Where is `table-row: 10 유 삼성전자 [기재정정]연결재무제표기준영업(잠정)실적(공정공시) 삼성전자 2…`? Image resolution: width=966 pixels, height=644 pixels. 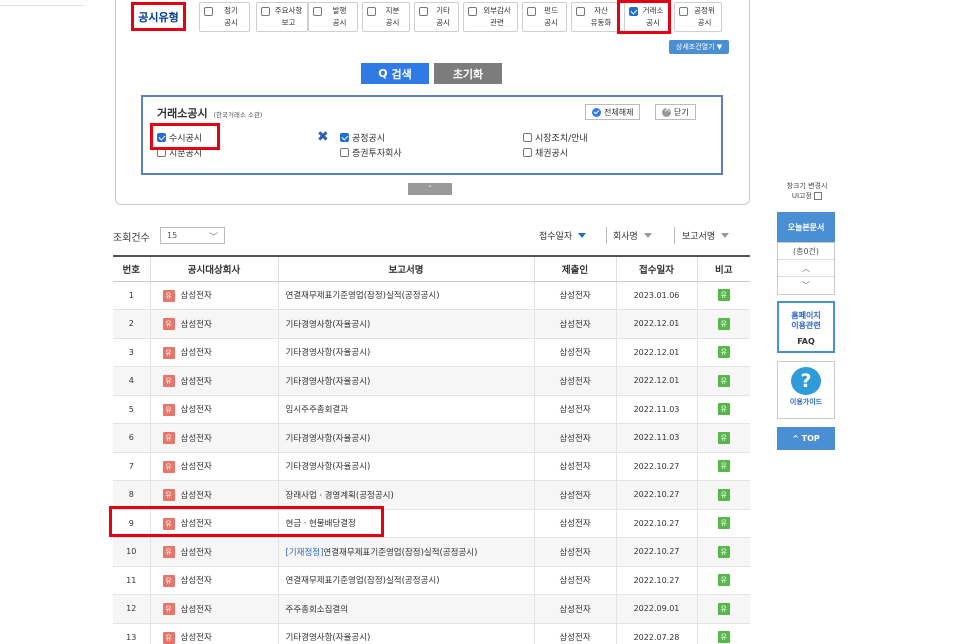
table-row: 10 유 삼성전자 [기재정정]연결재무제표기준영업(잠정)실적(공정공시) 삼성전자 2… is located at coordinates (431, 552).